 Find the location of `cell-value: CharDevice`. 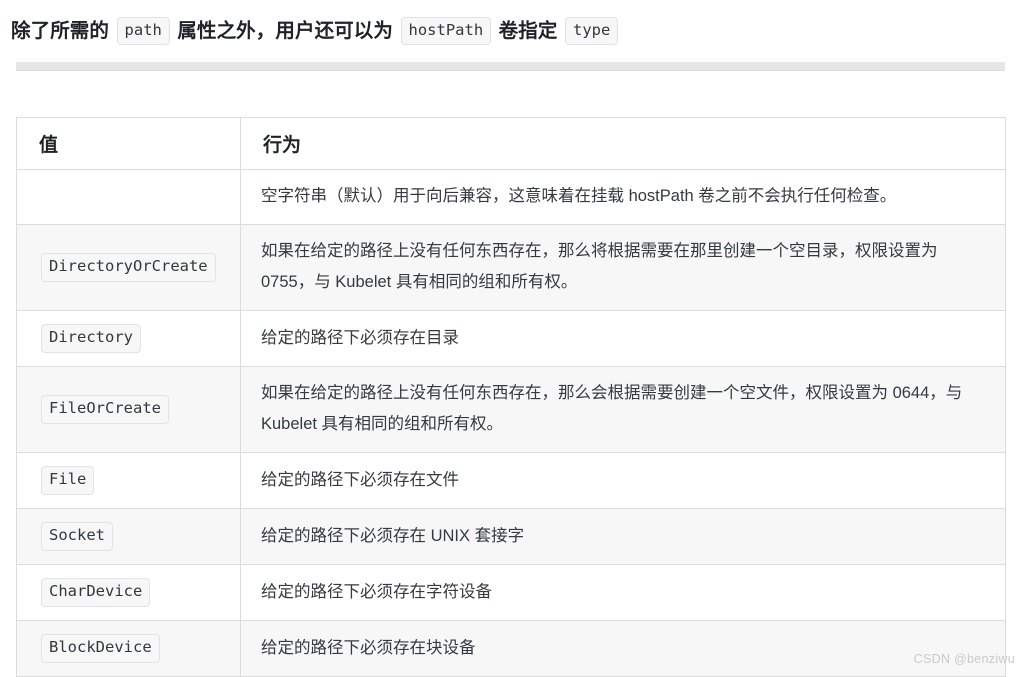

cell-value: CharDevice is located at coordinates (128, 592).